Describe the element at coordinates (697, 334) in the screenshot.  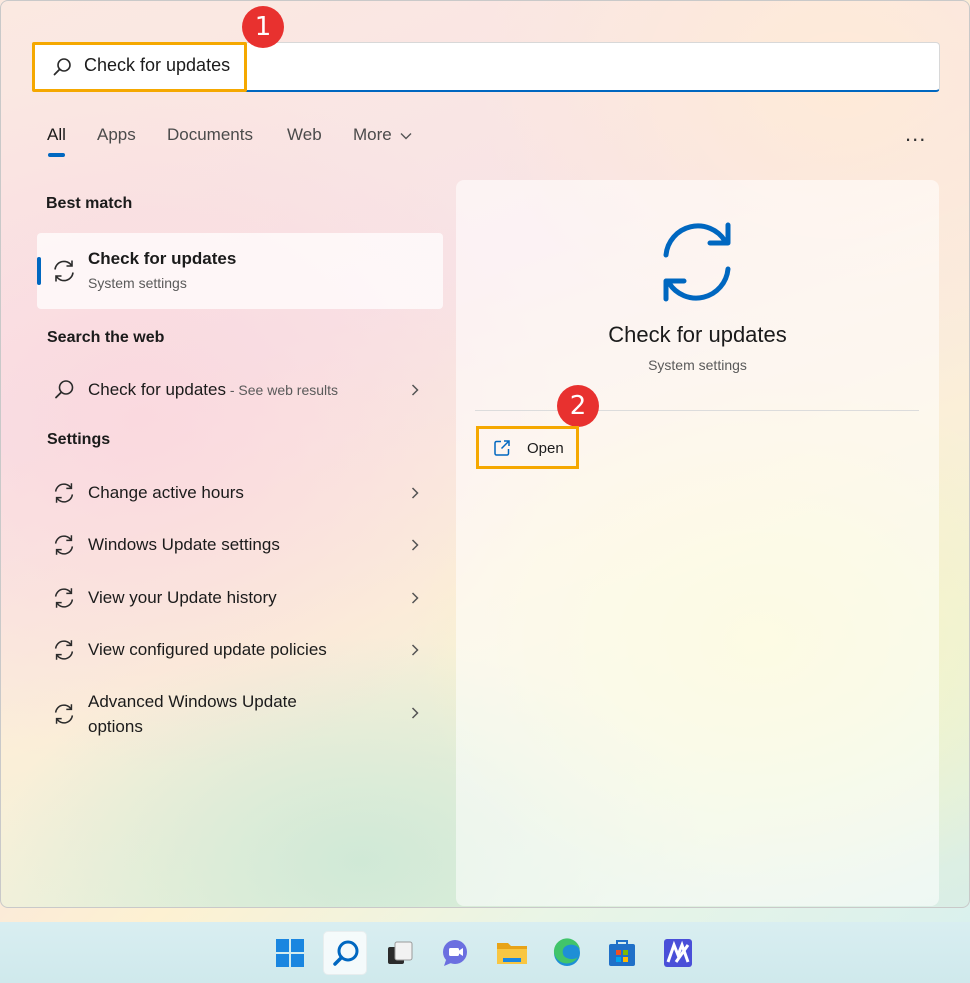
I see `preview-title: Check for updates` at that location.